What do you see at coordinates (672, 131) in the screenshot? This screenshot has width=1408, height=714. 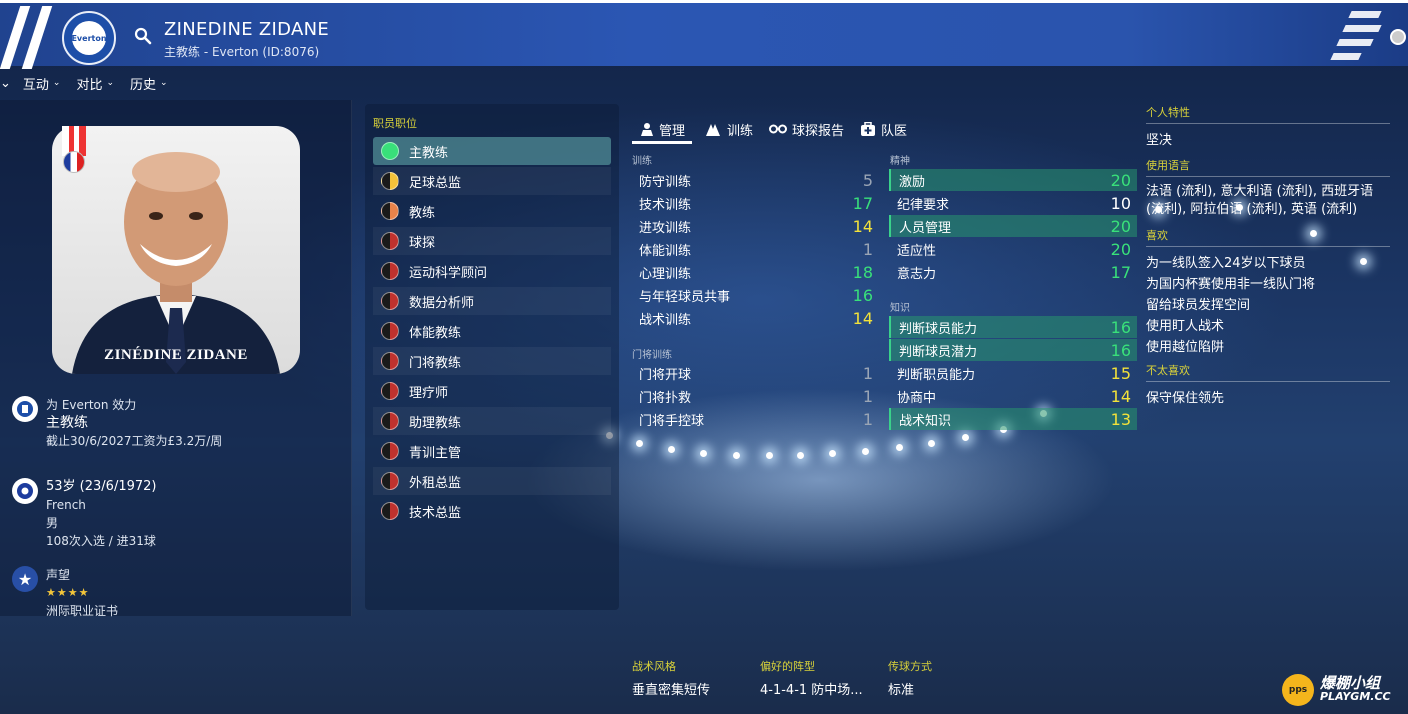 I see `tab-label: 管理` at bounding box center [672, 131].